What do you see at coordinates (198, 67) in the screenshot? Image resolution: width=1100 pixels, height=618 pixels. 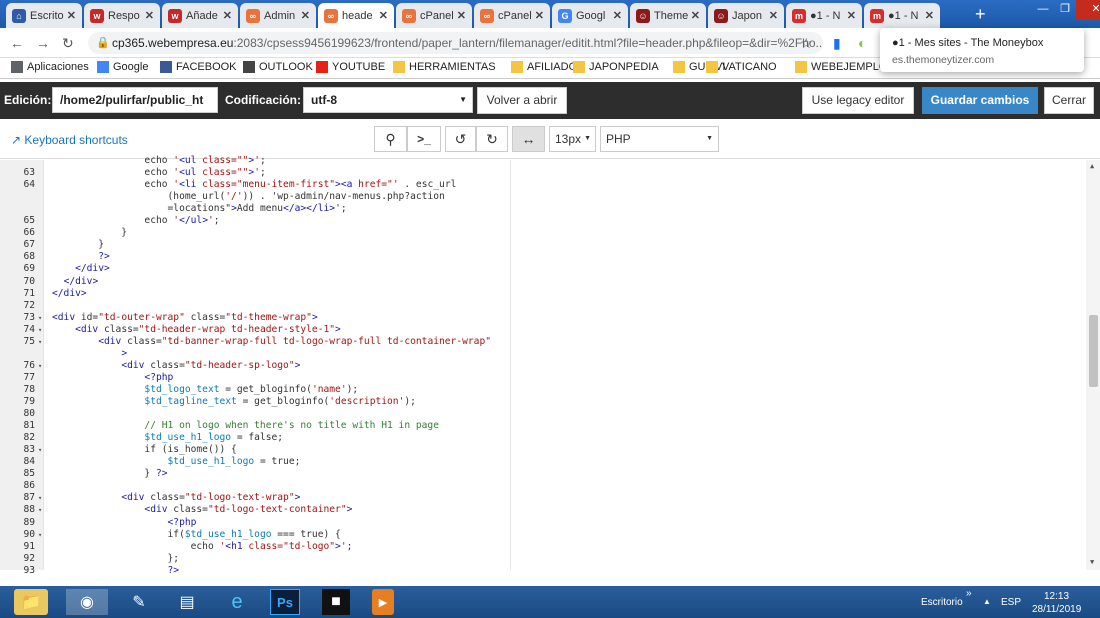 I see `bookmark-item: FACEBOOK` at bounding box center [198, 67].